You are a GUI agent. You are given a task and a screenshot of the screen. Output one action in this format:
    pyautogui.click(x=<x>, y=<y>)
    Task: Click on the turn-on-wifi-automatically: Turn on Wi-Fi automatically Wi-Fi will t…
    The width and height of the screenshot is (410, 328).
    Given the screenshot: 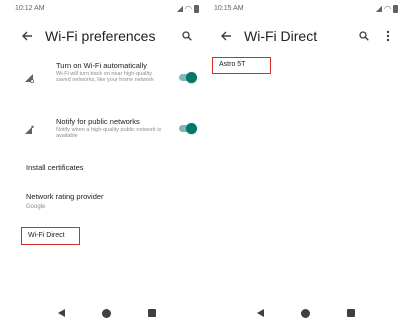 What is the action you would take?
    pyautogui.click(x=107, y=80)
    